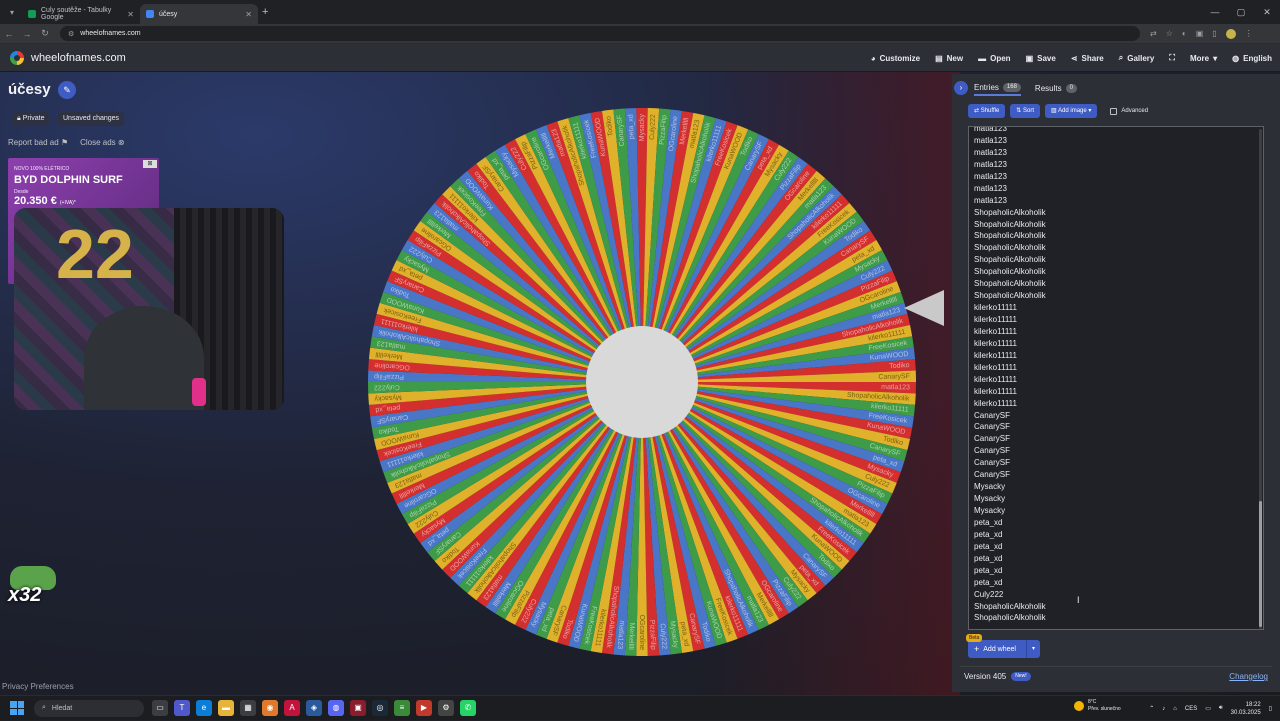 The width and height of the screenshot is (1280, 721). Describe the element at coordinates (9, 34) in the screenshot. I see `back-icon: ←` at that location.